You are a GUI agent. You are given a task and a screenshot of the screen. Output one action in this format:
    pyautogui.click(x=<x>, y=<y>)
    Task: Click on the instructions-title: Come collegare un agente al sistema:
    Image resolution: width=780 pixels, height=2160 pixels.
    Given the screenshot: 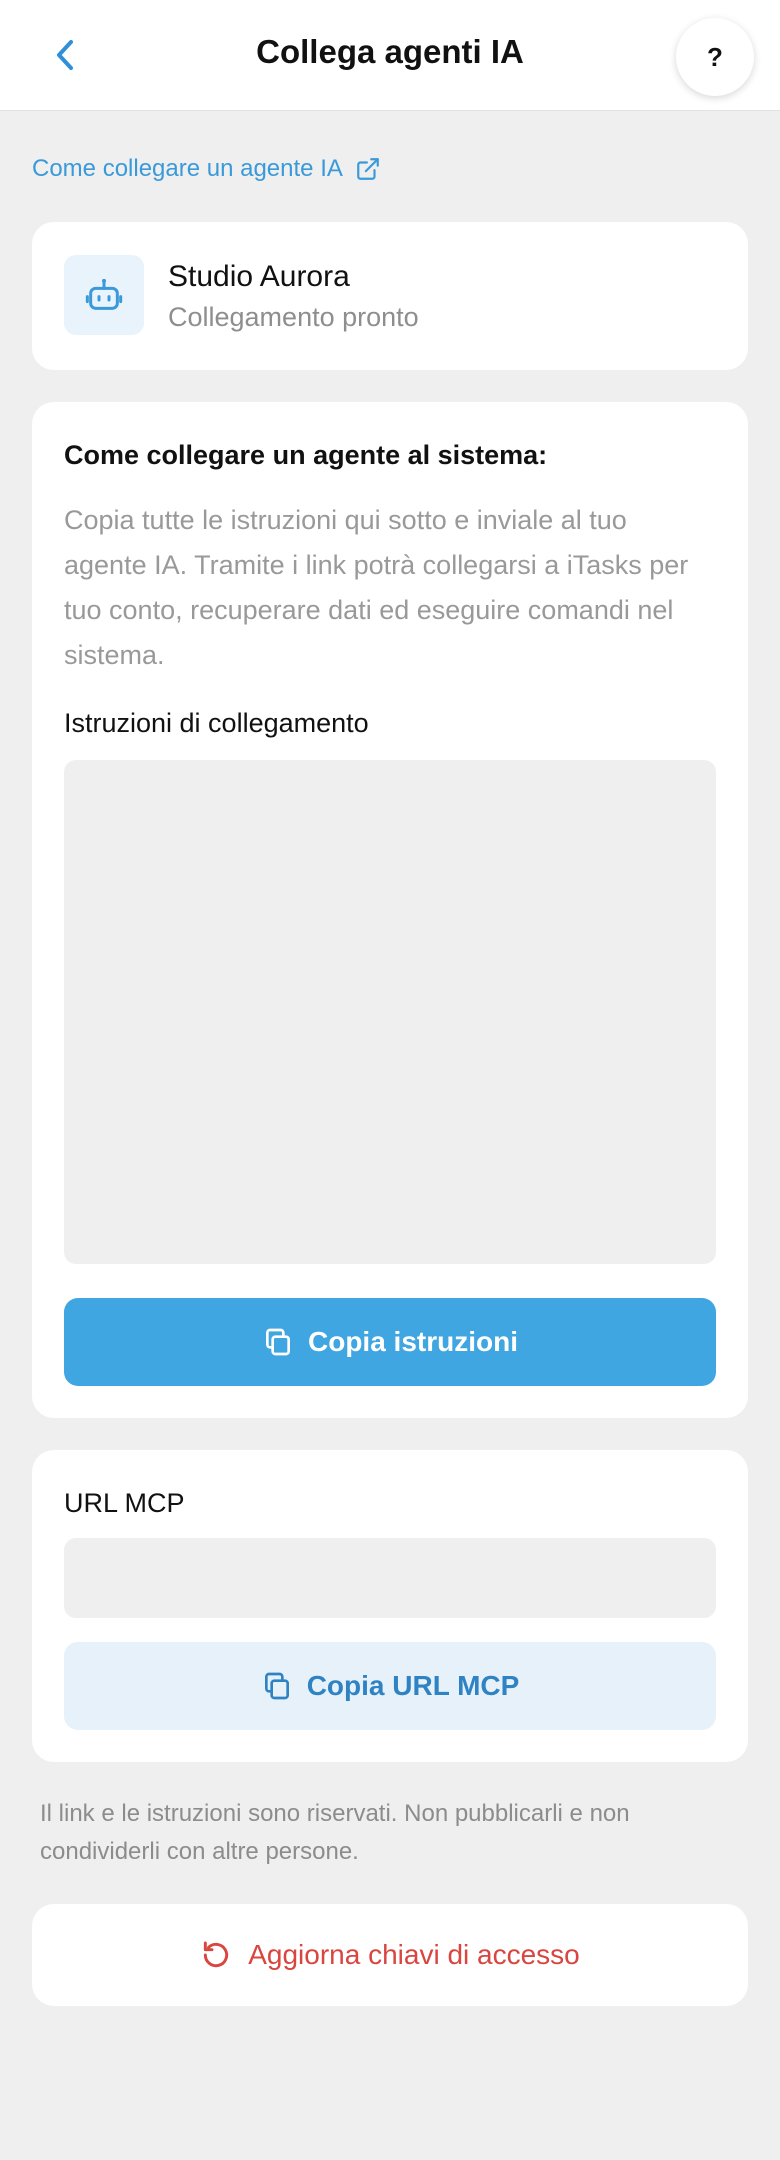 What is the action you would take?
    pyautogui.click(x=306, y=455)
    